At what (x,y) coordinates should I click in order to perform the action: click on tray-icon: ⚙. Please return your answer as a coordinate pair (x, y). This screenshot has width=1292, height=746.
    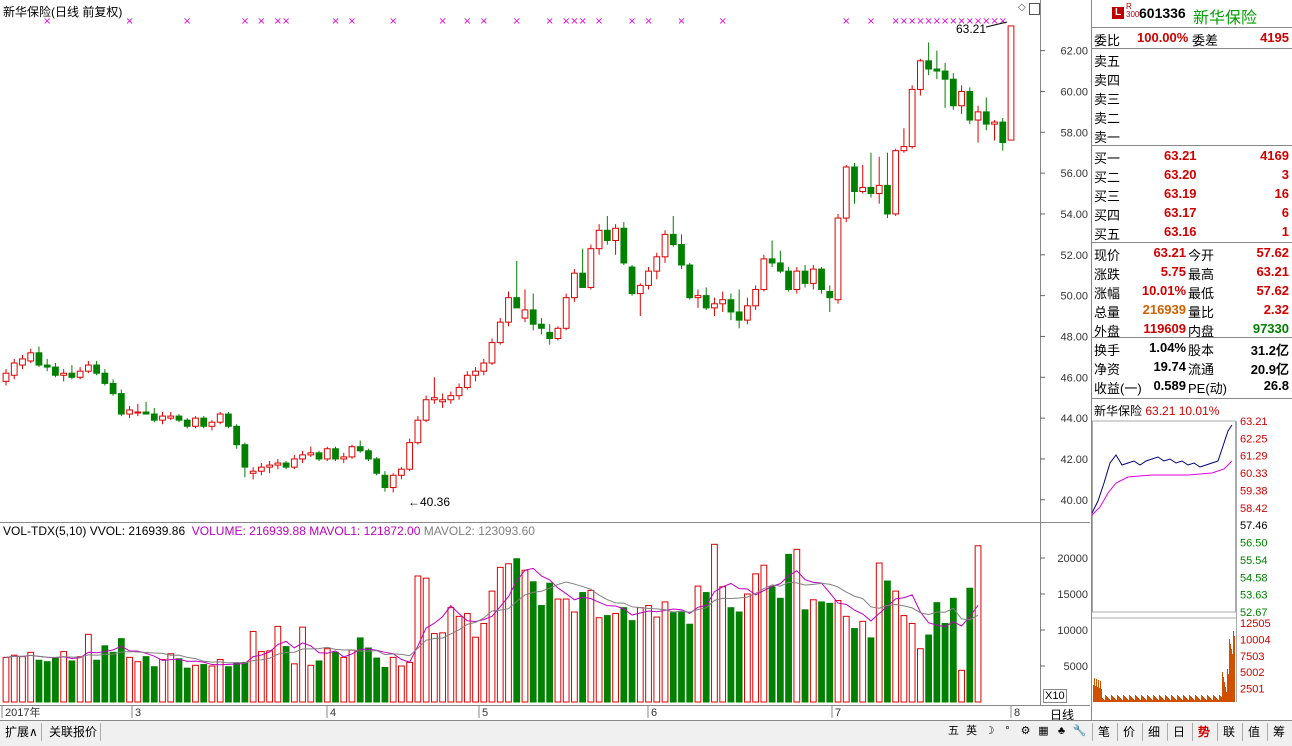
    Looking at the image, I should click on (1025, 731).